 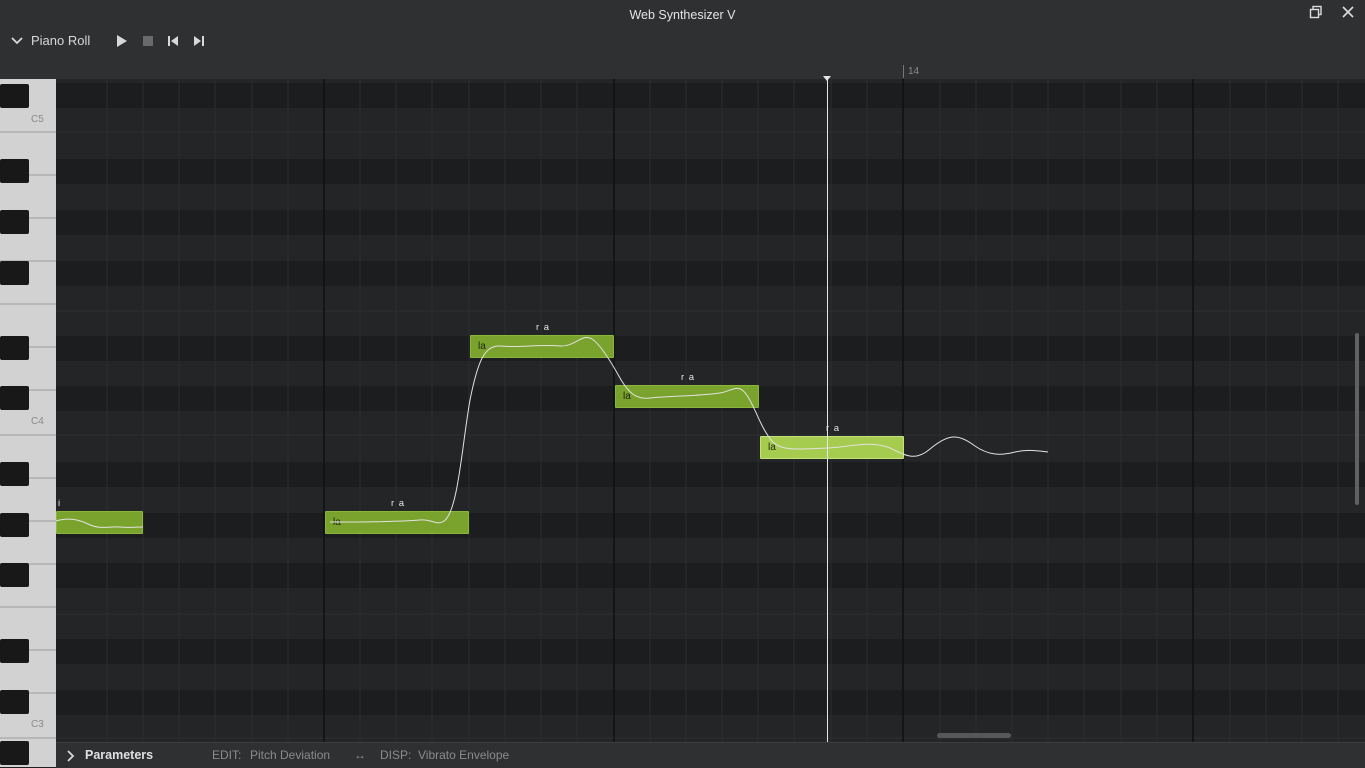 I want to click on measure-tick, so click(x=903, y=71).